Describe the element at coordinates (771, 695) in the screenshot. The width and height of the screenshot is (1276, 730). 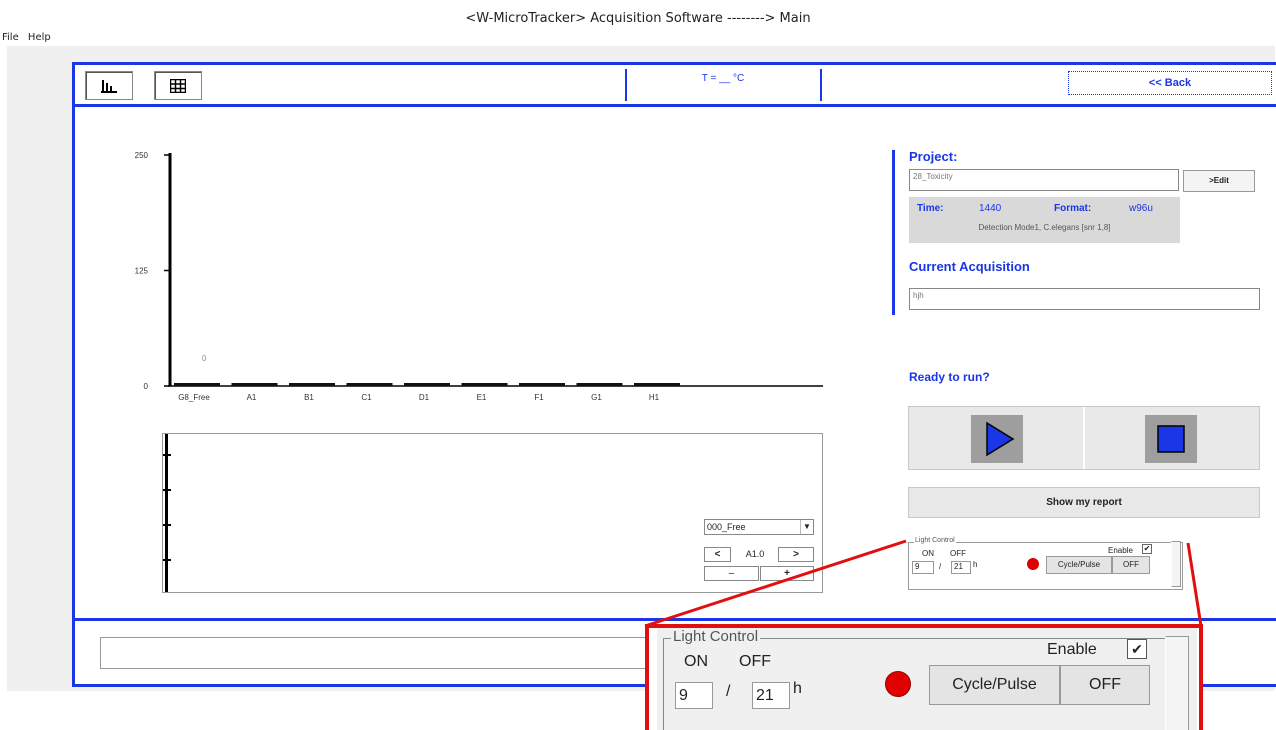
I see `zoom-off-hour-field: 21` at that location.